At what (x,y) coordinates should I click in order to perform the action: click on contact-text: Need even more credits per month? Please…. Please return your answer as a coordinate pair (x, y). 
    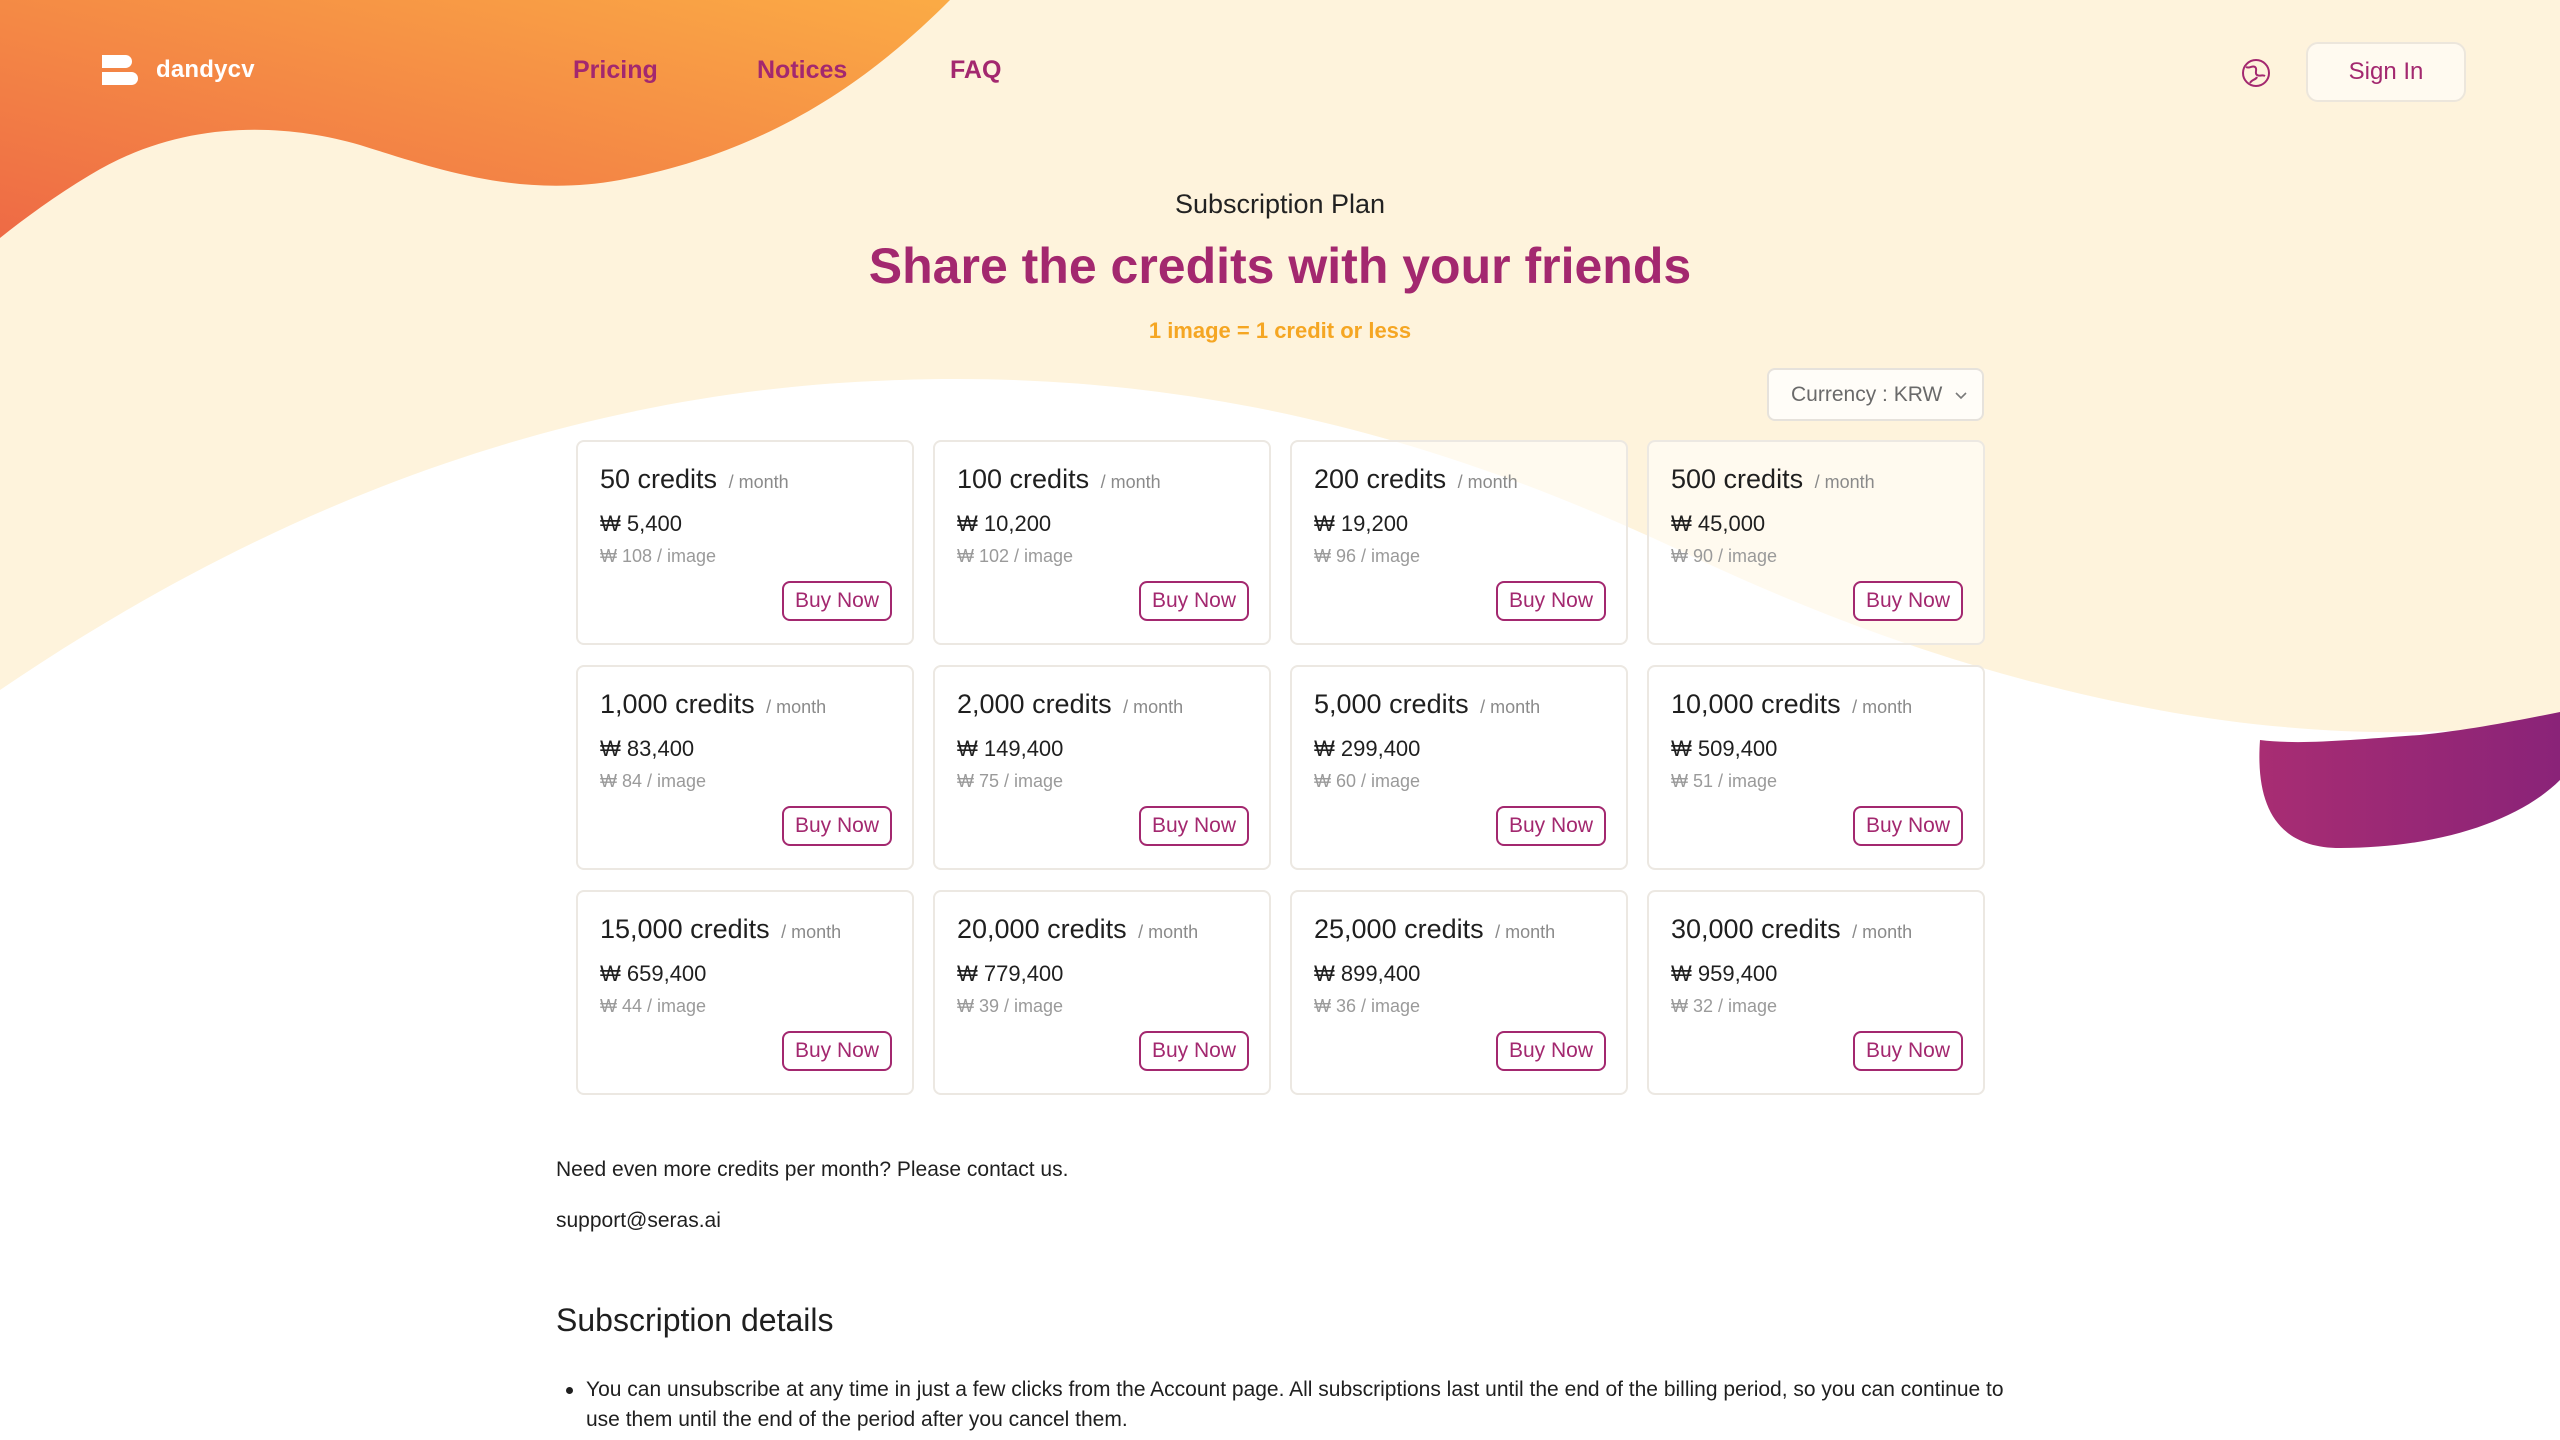
    Looking at the image, I should click on (812, 1169).